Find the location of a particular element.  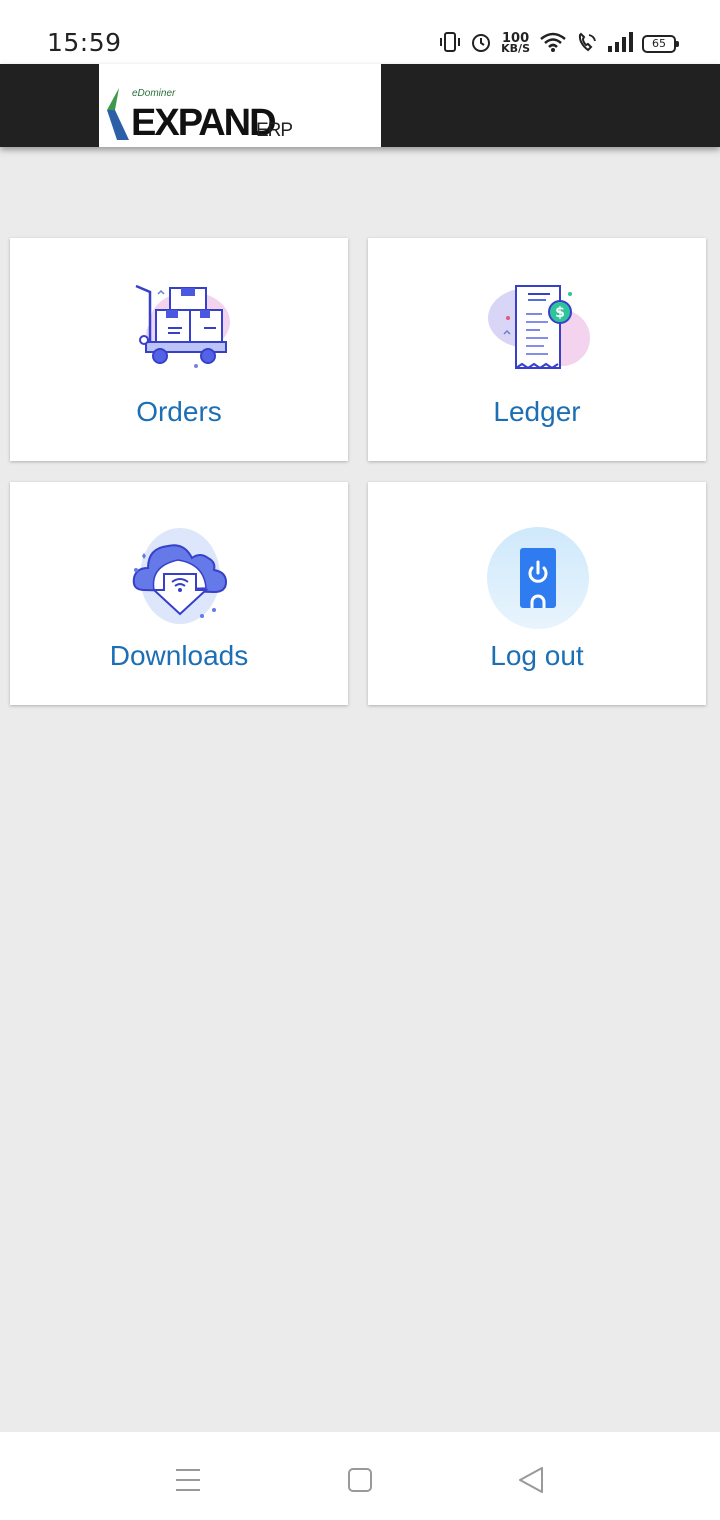

system-nav-bar is located at coordinates (360, 1476).